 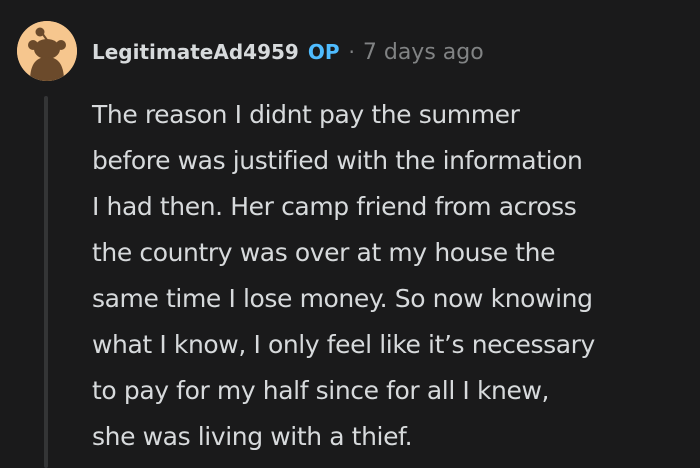 I want to click on comment-body-line: I had then. Her camp friend from across, so click(x=334, y=206).